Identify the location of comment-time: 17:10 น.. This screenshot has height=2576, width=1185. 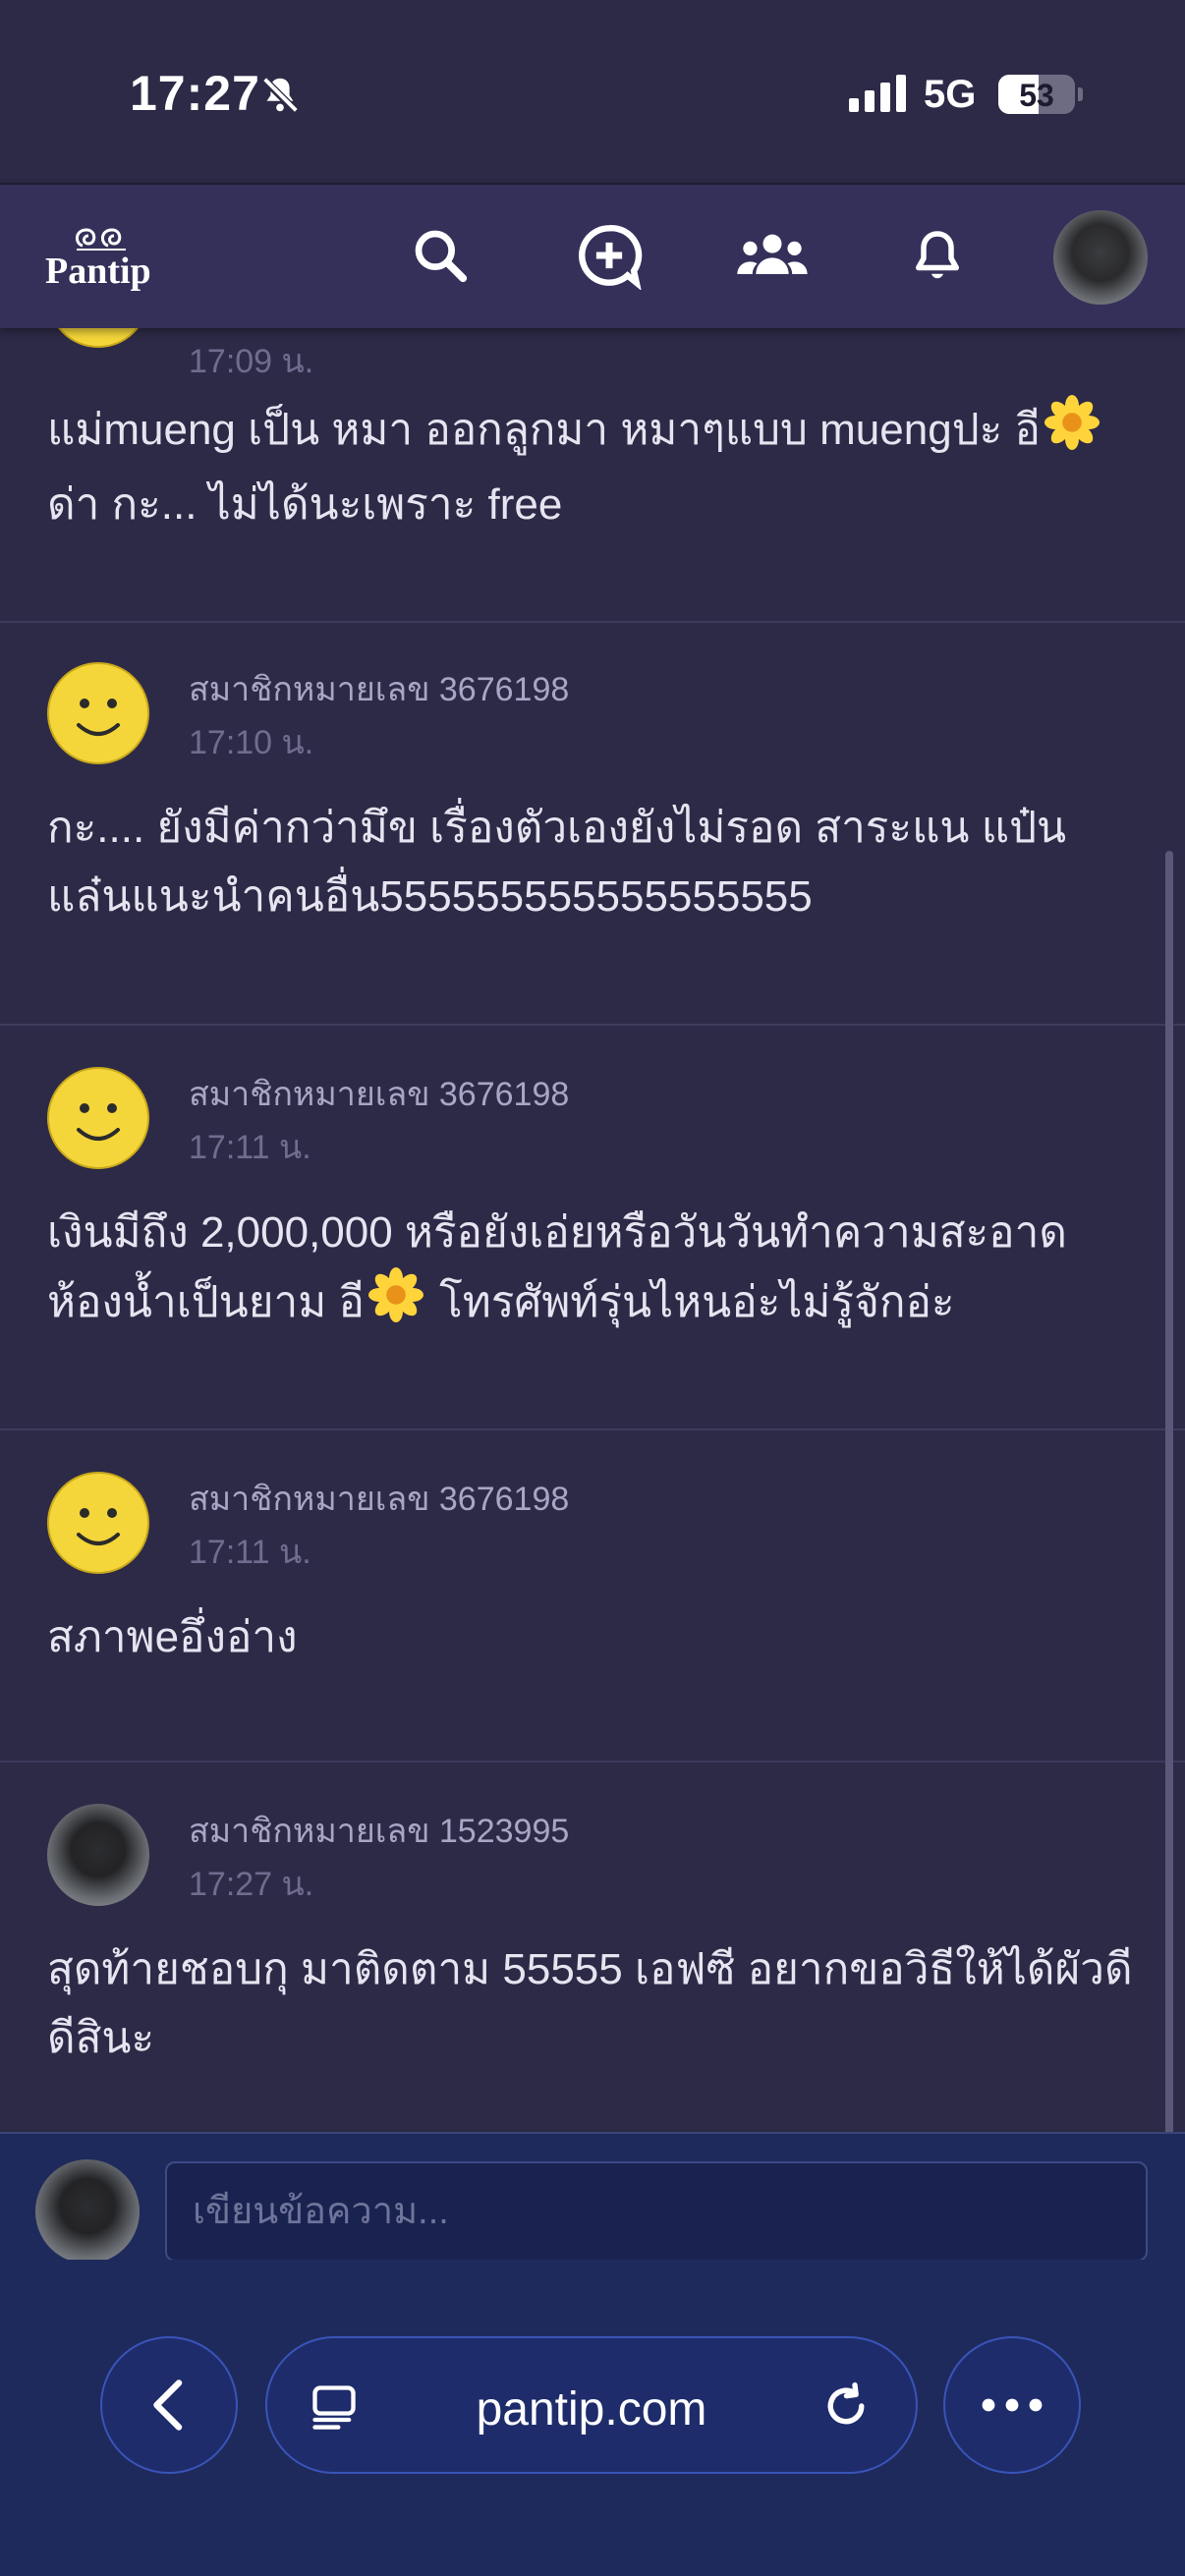
(252, 742).